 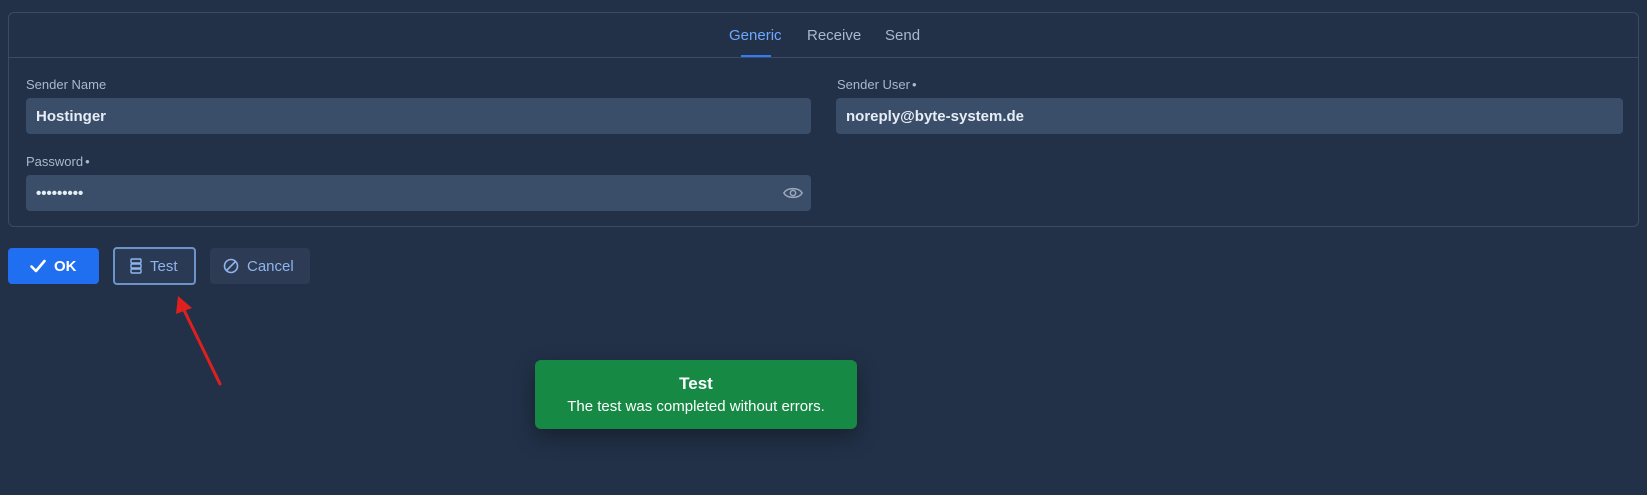 I want to click on check-icon, so click(x=38, y=266).